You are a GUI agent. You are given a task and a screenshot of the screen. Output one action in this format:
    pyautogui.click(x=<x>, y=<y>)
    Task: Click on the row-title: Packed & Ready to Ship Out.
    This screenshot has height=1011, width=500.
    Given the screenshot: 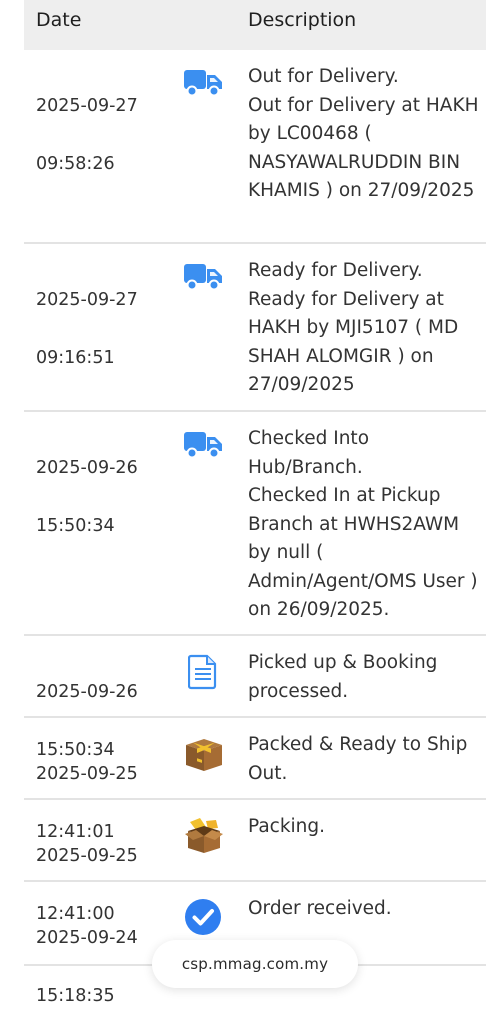 What is the action you would take?
    pyautogui.click(x=358, y=759)
    